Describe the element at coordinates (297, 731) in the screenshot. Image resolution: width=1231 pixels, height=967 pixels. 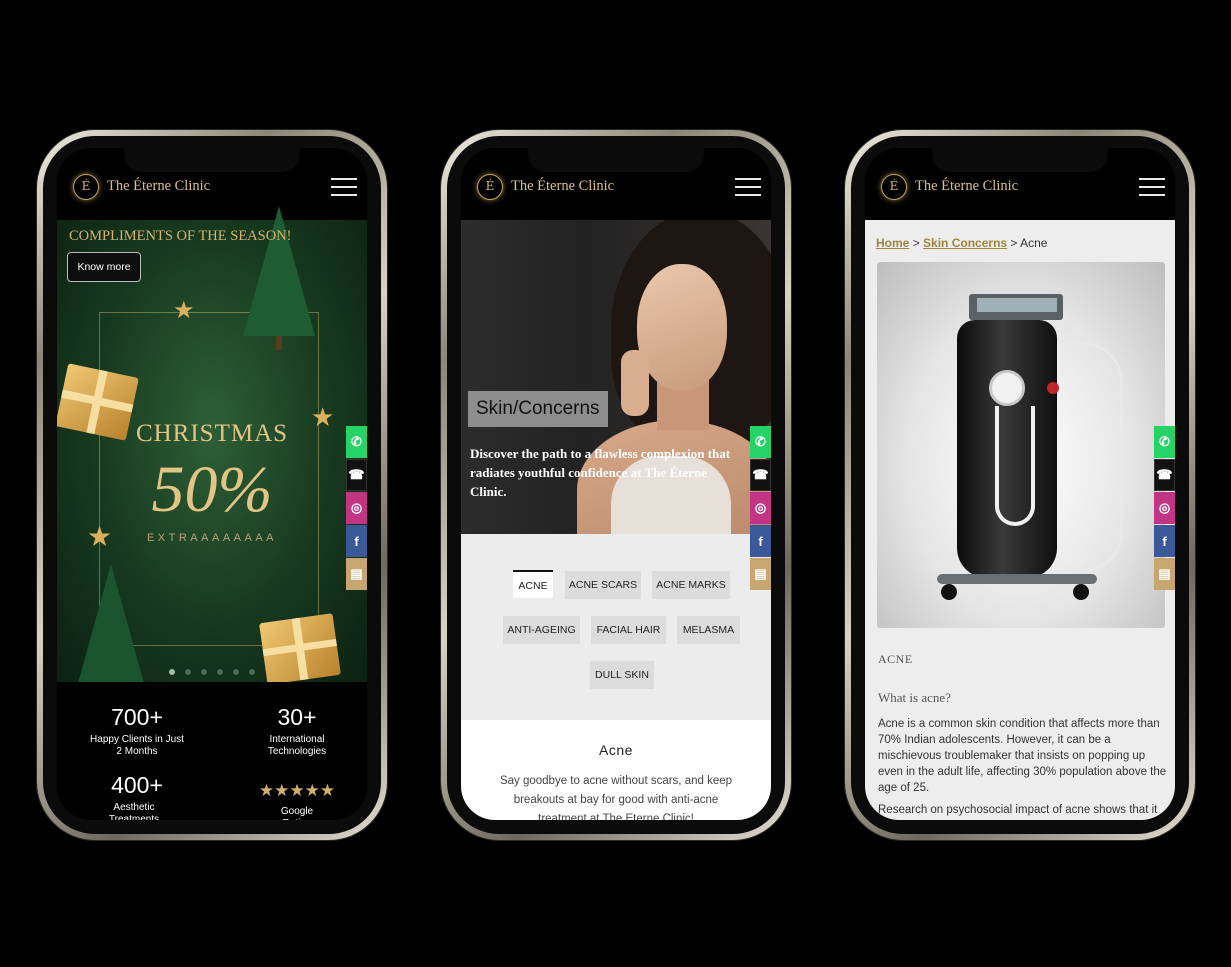
I see `stat-technologies: 30+ International Technologies` at that location.